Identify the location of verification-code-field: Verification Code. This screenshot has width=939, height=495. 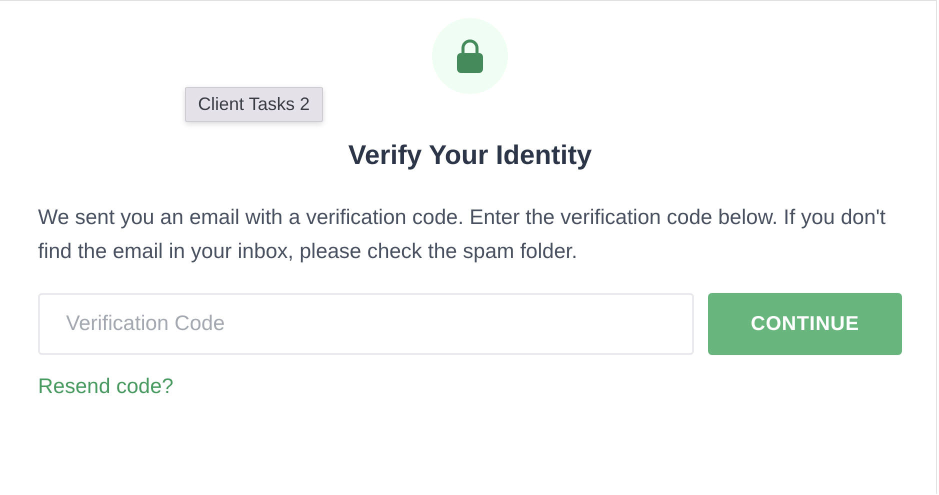
(366, 324).